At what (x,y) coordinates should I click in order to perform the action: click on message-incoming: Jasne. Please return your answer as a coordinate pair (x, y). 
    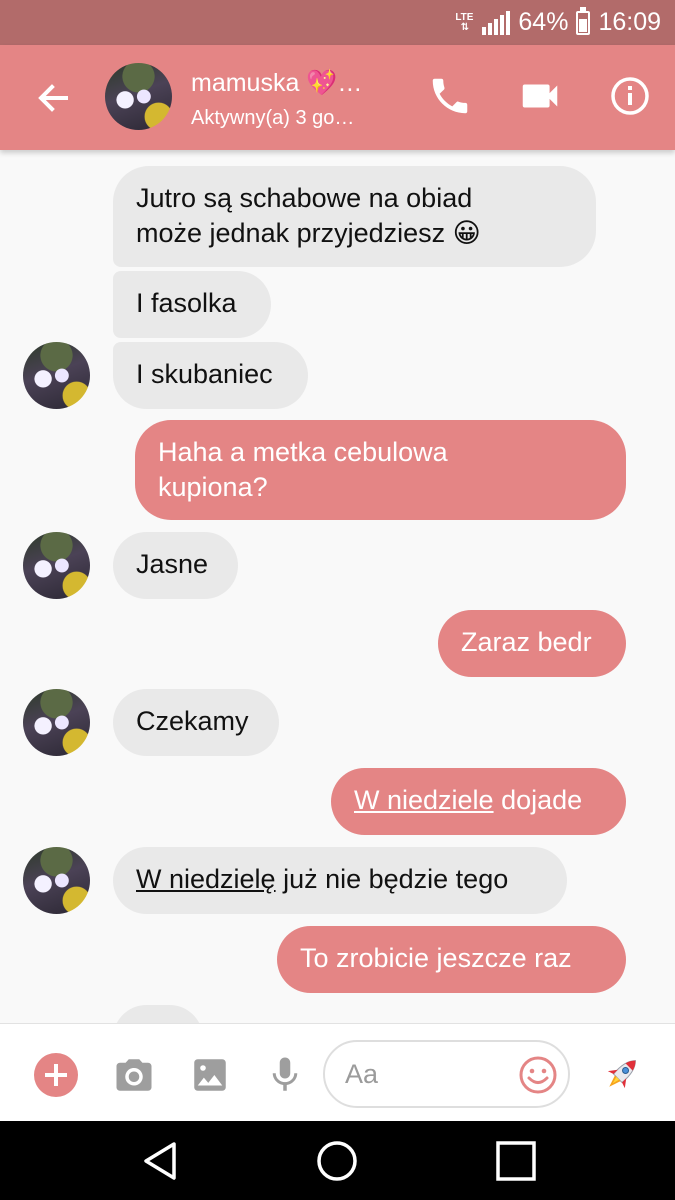
    Looking at the image, I should click on (175, 565).